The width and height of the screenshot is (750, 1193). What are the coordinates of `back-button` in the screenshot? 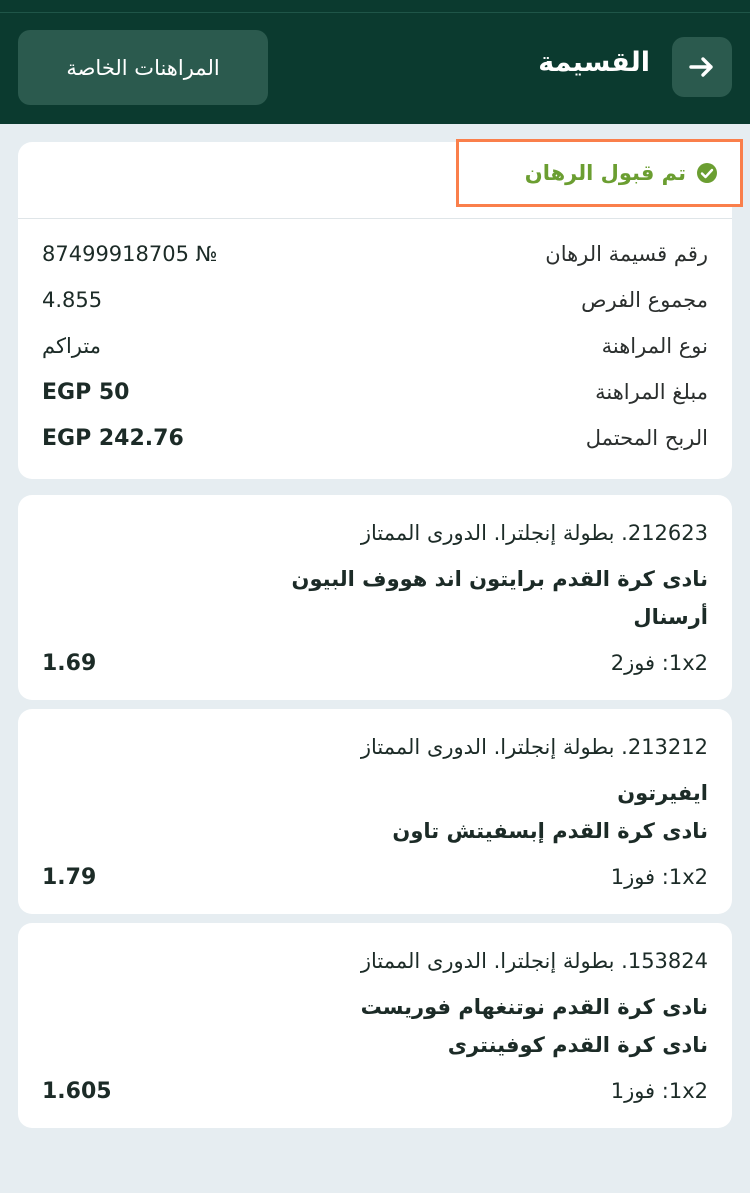 It's located at (702, 67).